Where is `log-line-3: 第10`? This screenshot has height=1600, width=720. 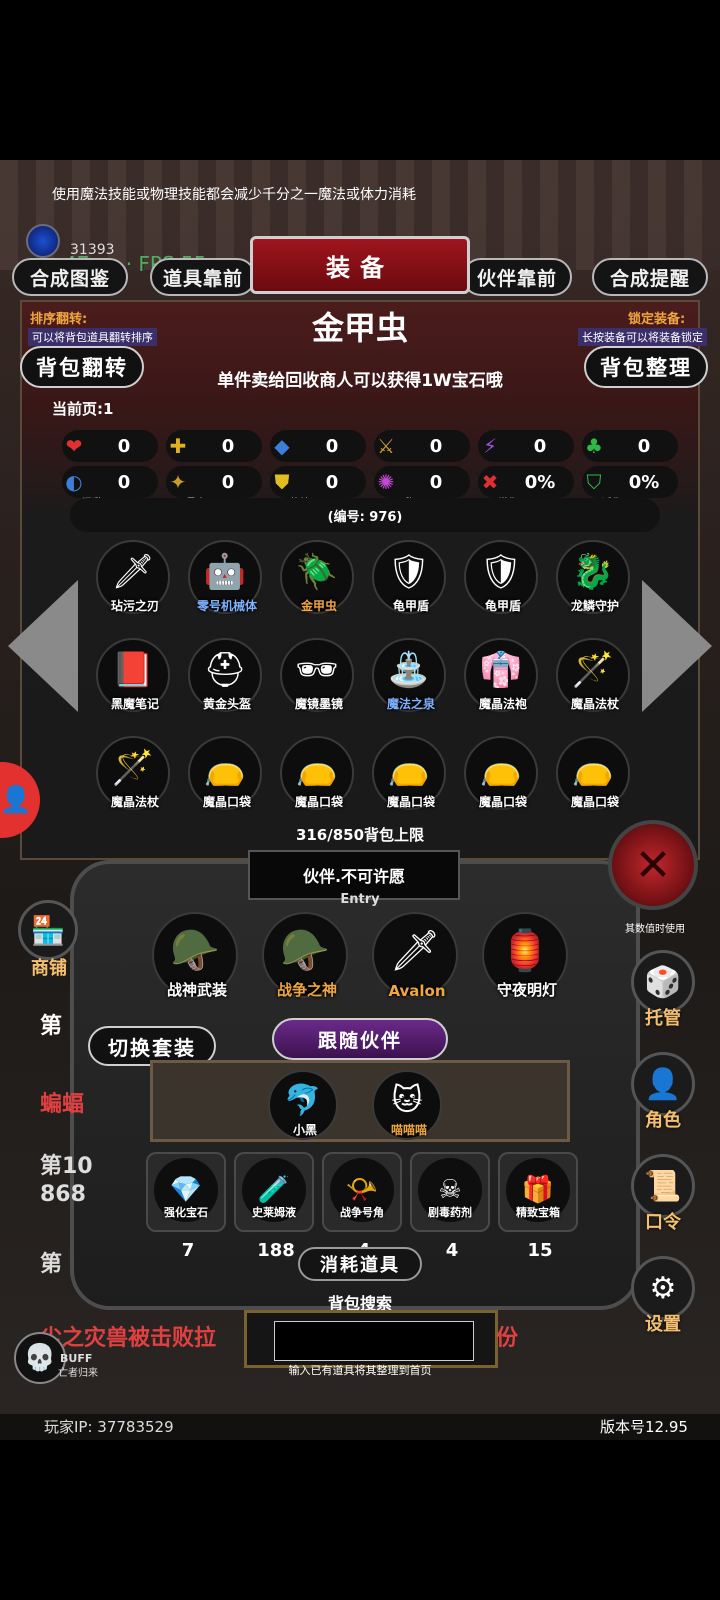
log-line-3: 第10 is located at coordinates (66, 1166).